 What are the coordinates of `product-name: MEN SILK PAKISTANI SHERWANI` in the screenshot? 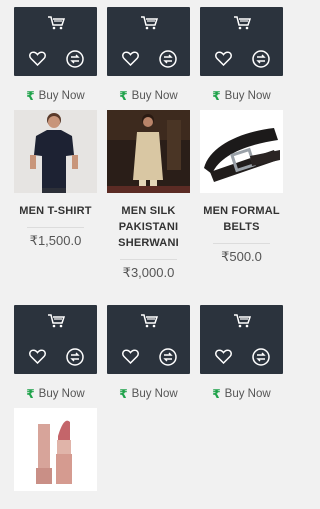 It's located at (148, 227).